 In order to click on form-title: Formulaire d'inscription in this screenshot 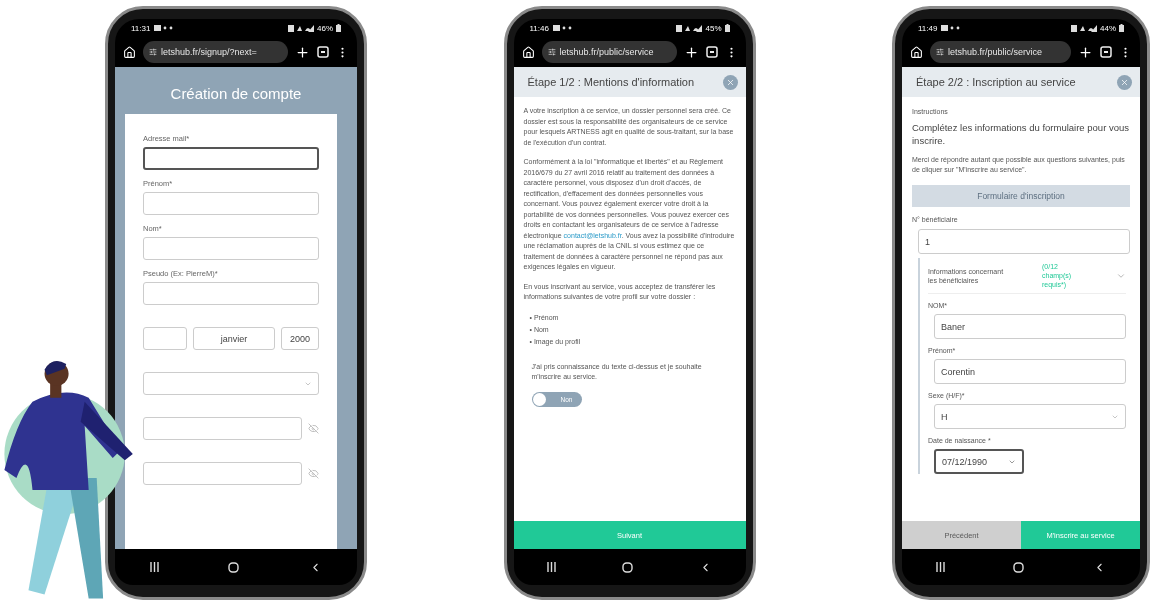, I will do `click(1021, 196)`.